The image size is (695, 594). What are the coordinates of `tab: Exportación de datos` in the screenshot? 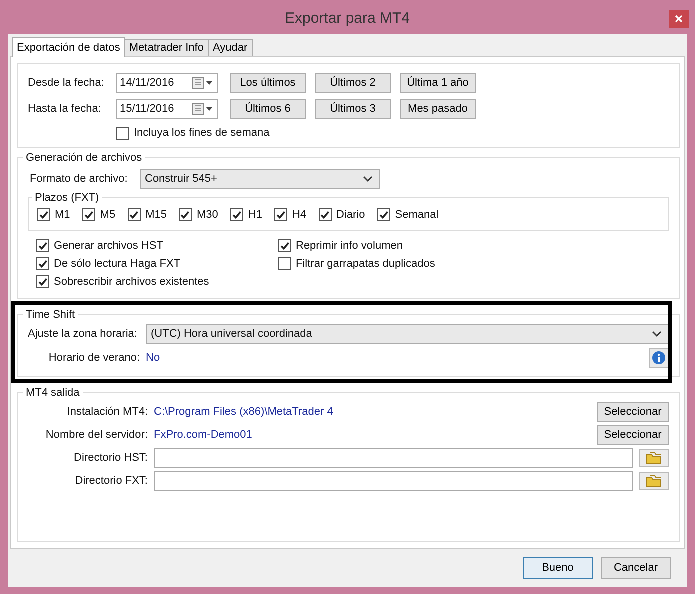 It's located at (69, 47).